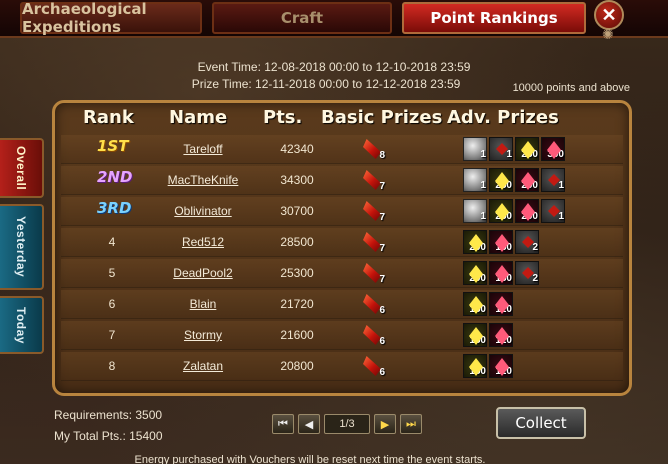  What do you see at coordinates (111, 18) in the screenshot?
I see `tab-archaeological-expeditions: Archaeological Expeditions` at bounding box center [111, 18].